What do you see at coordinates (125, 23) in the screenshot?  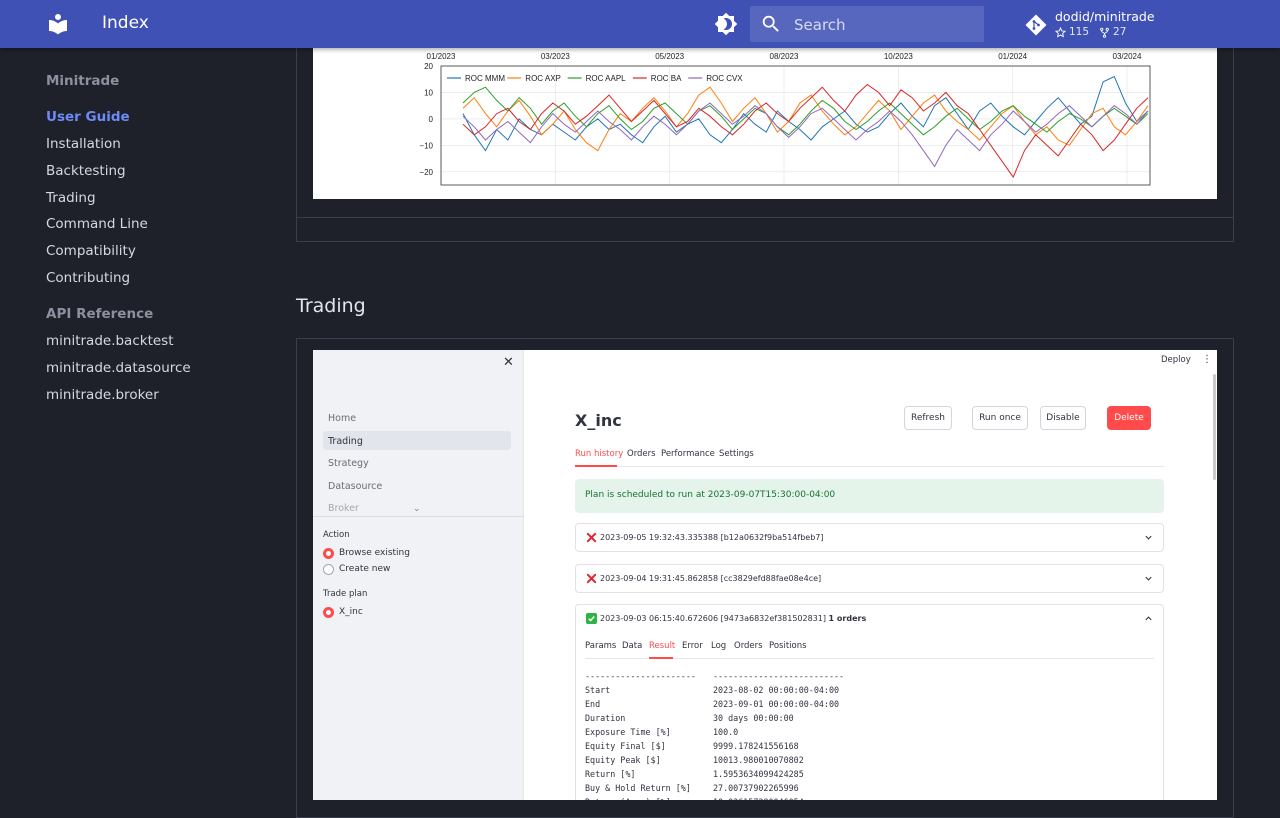 I see `site-title: Index` at bounding box center [125, 23].